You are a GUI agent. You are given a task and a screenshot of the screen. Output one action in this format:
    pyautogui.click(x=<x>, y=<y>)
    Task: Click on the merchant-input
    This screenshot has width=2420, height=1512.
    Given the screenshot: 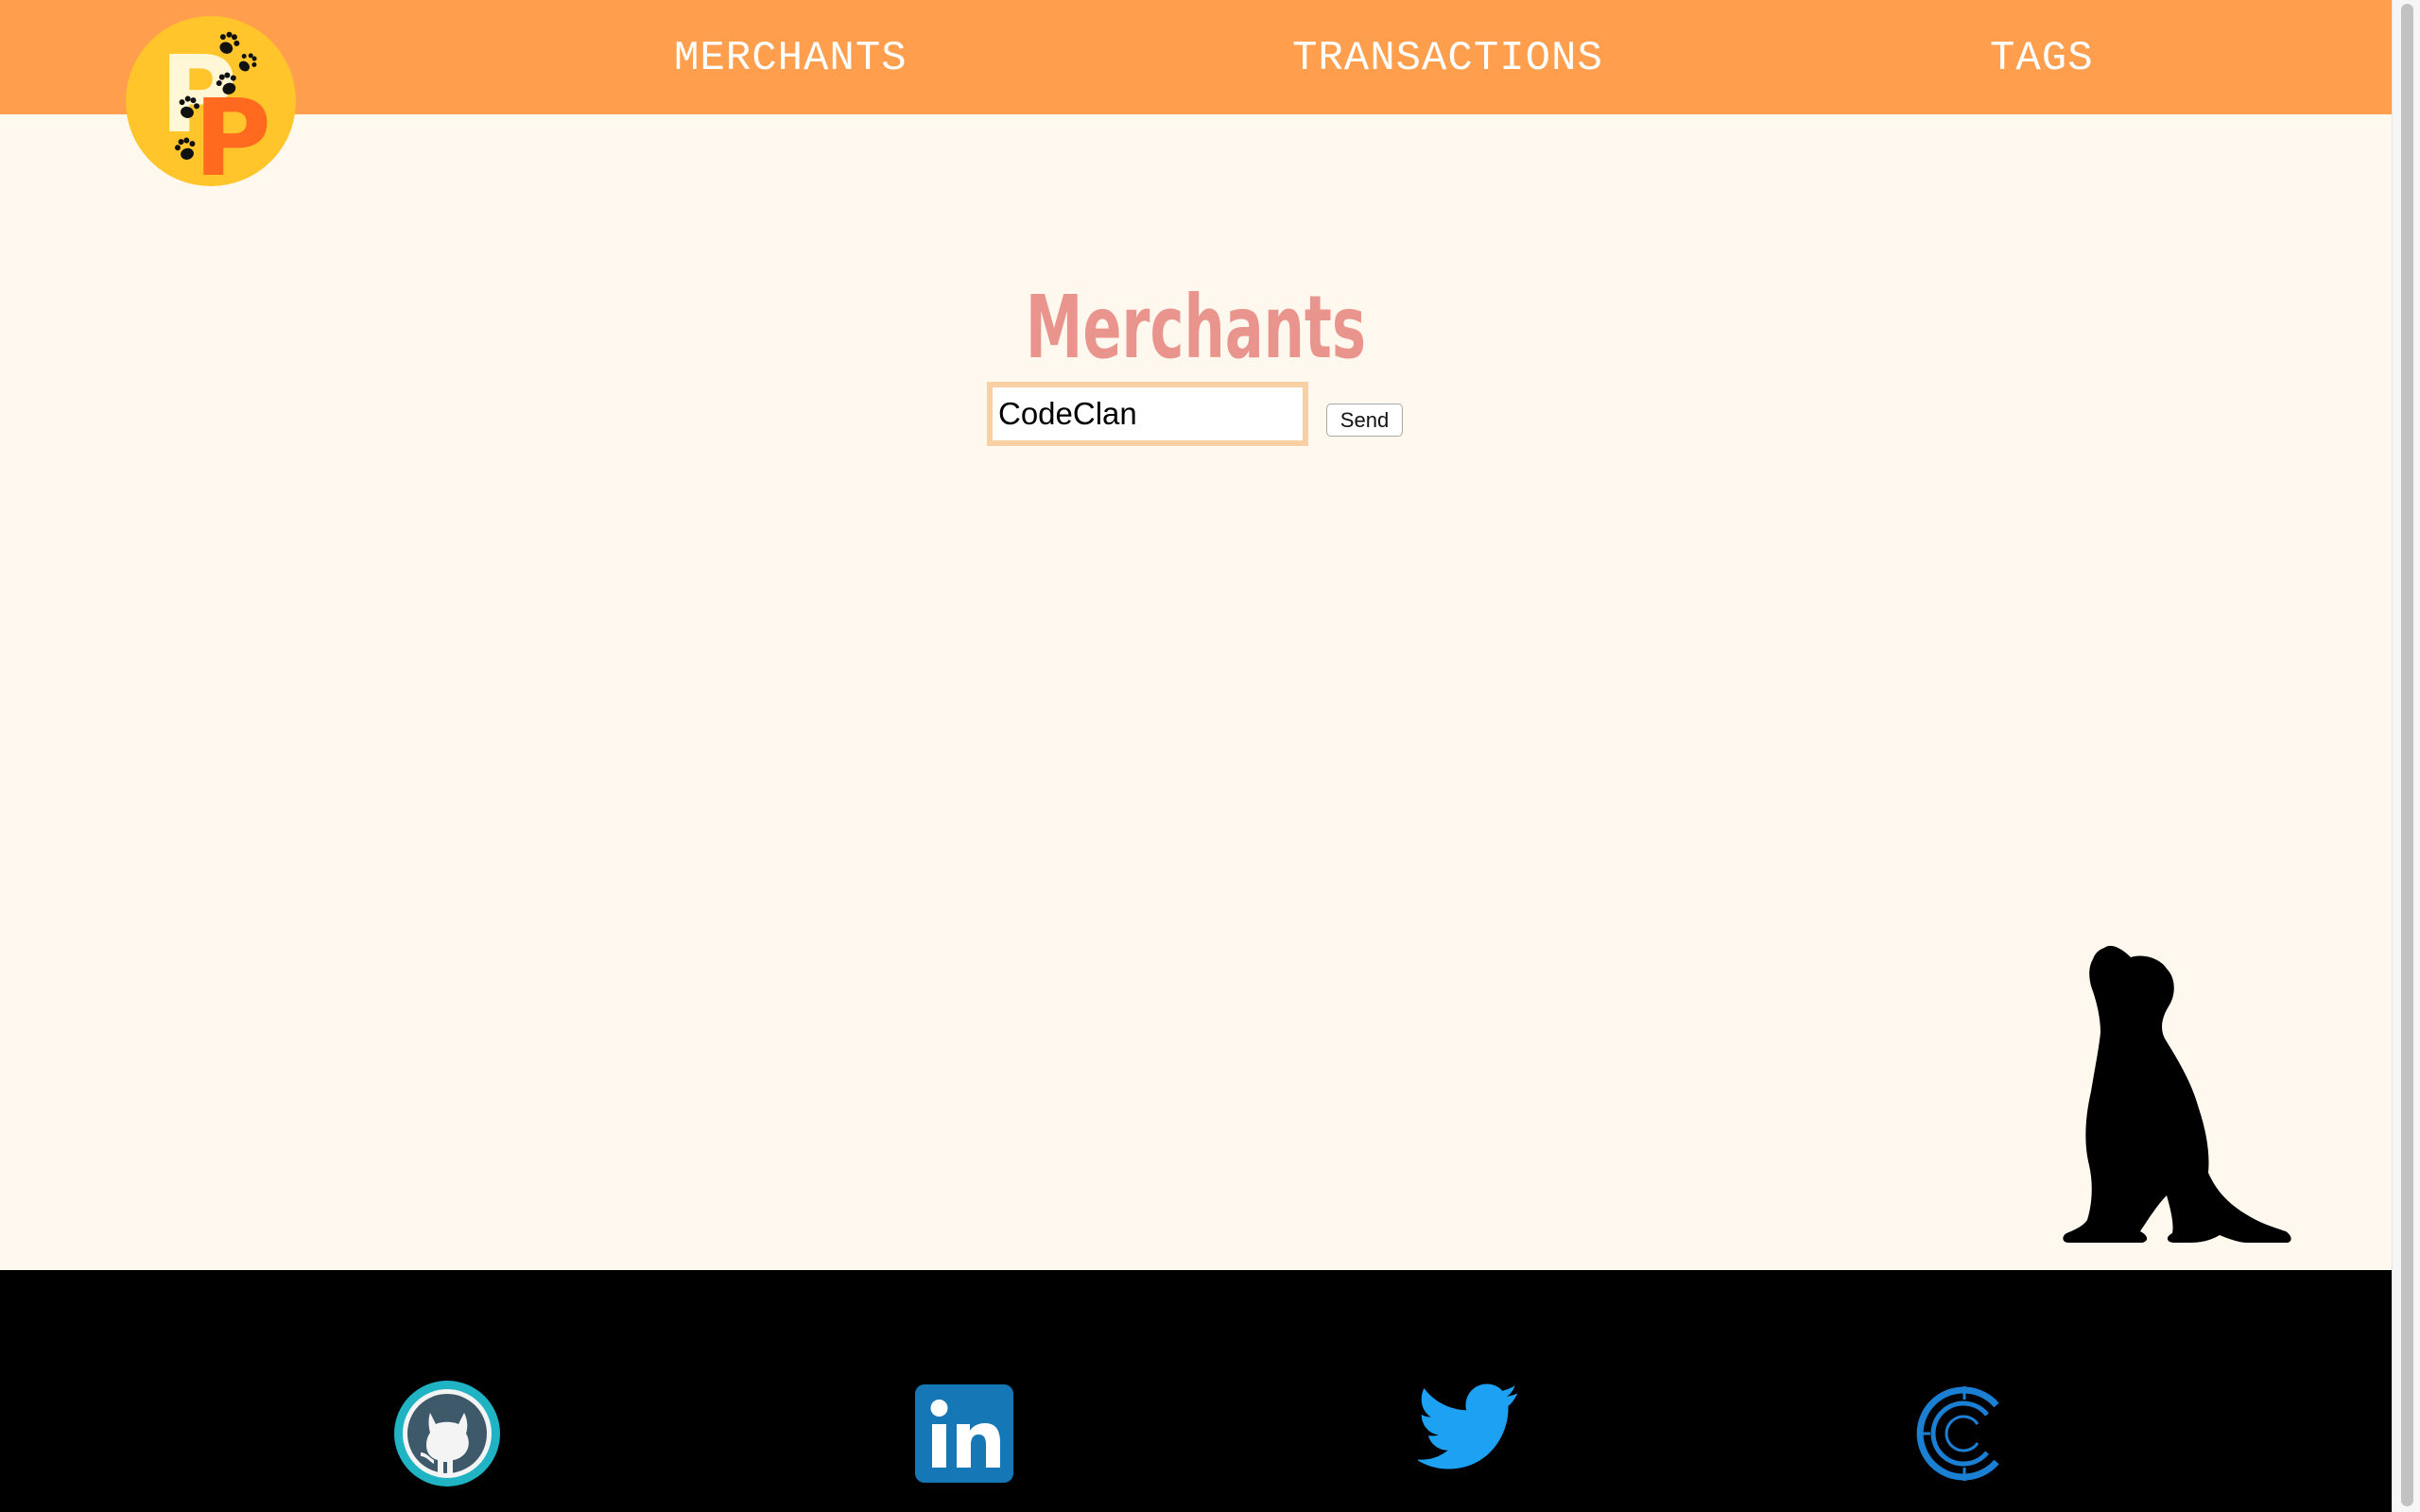 What is the action you would take?
    pyautogui.click(x=1147, y=414)
    